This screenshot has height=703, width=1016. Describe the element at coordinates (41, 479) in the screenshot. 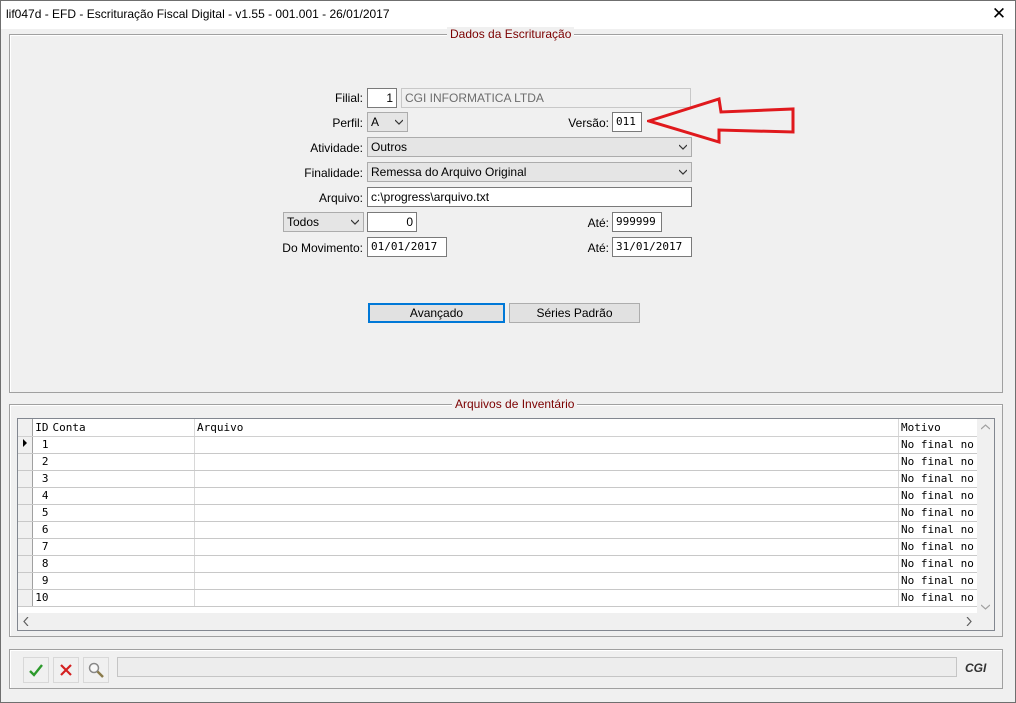

I see `cell-id: 3` at that location.